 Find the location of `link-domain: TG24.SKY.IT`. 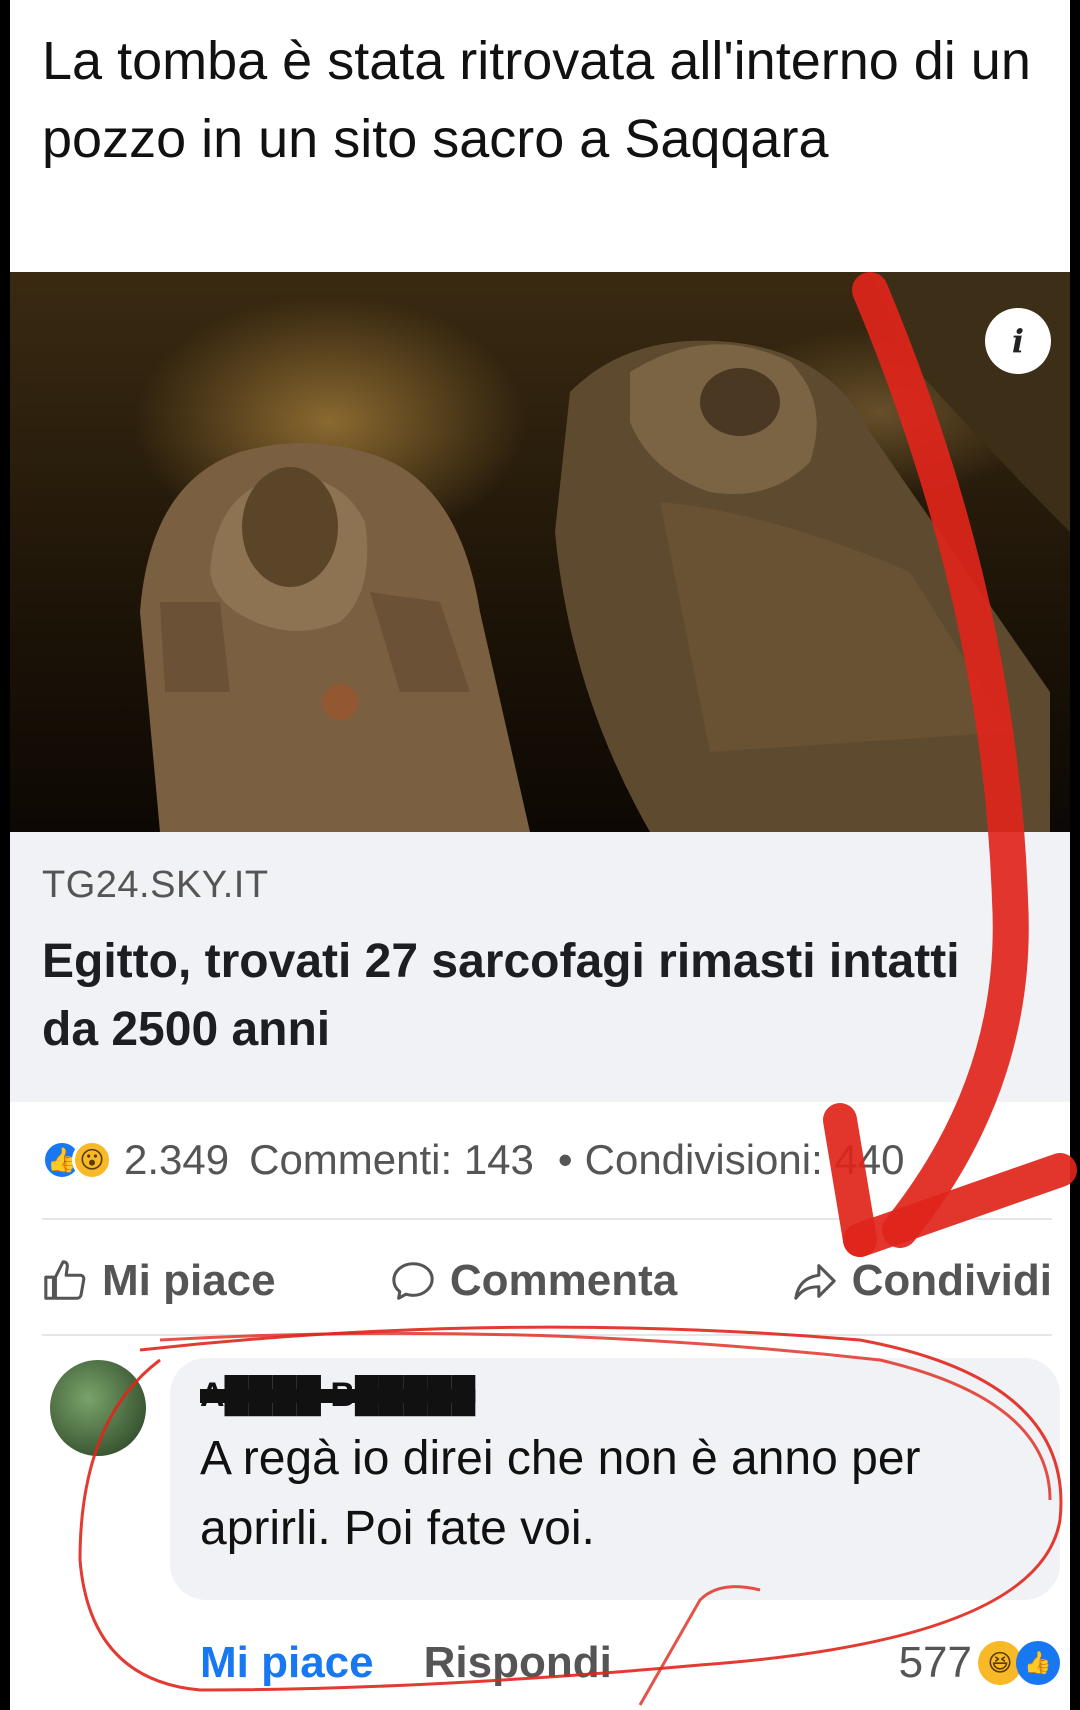

link-domain: TG24.SKY.IT is located at coordinates (155, 885).